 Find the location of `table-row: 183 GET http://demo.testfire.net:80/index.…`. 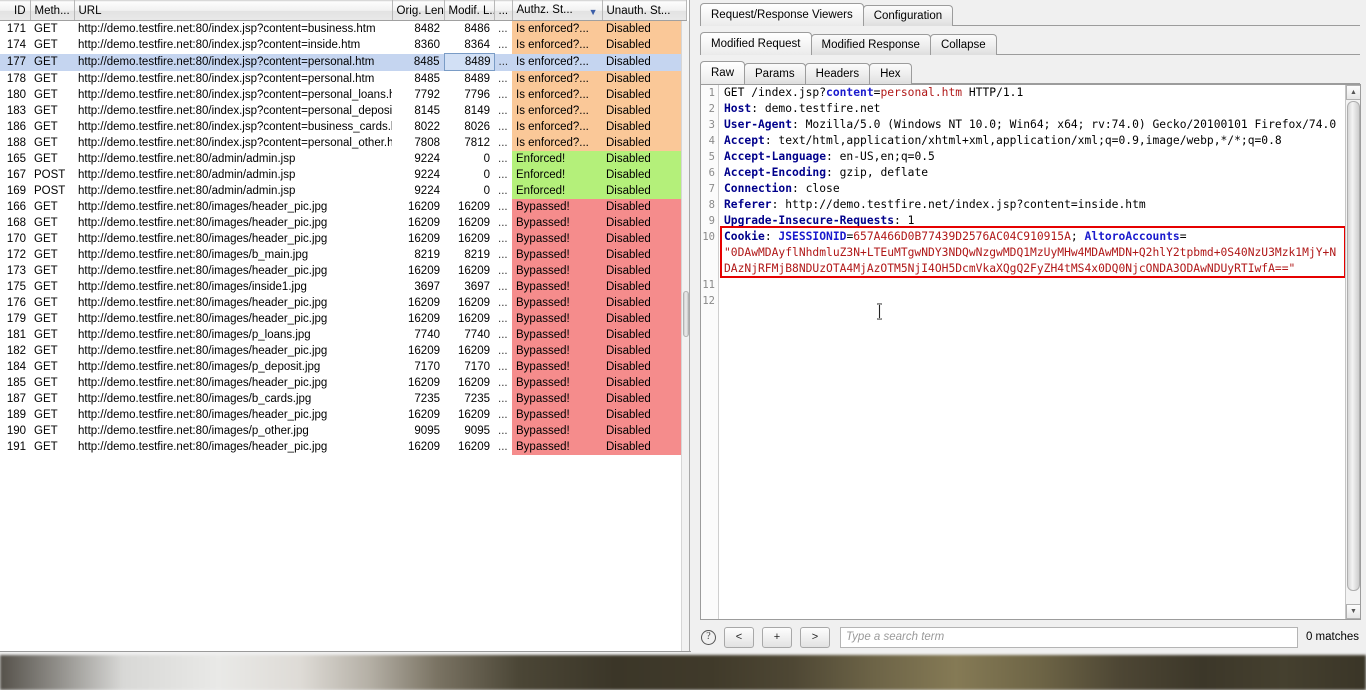

table-row: 183 GET http://demo.testfire.net:80/index.… is located at coordinates (343, 111).